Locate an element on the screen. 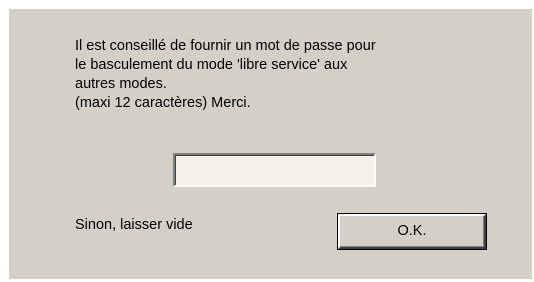 The height and width of the screenshot is (282, 534). message-line-4: (maxi 12 caractères) Merci. is located at coordinates (163, 103).